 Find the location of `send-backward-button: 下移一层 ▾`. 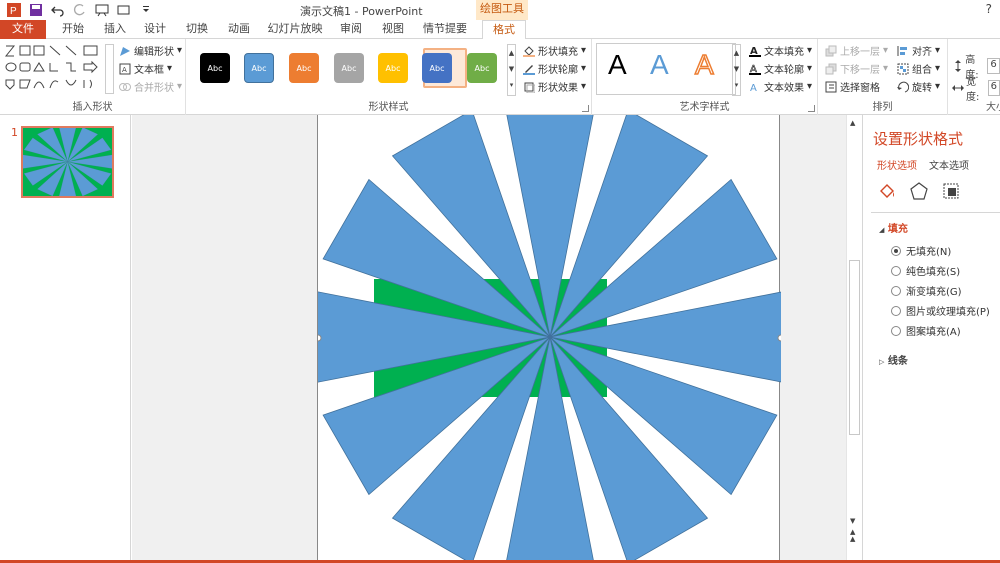

send-backward-button: 下移一层 ▾ is located at coordinates (856, 68).